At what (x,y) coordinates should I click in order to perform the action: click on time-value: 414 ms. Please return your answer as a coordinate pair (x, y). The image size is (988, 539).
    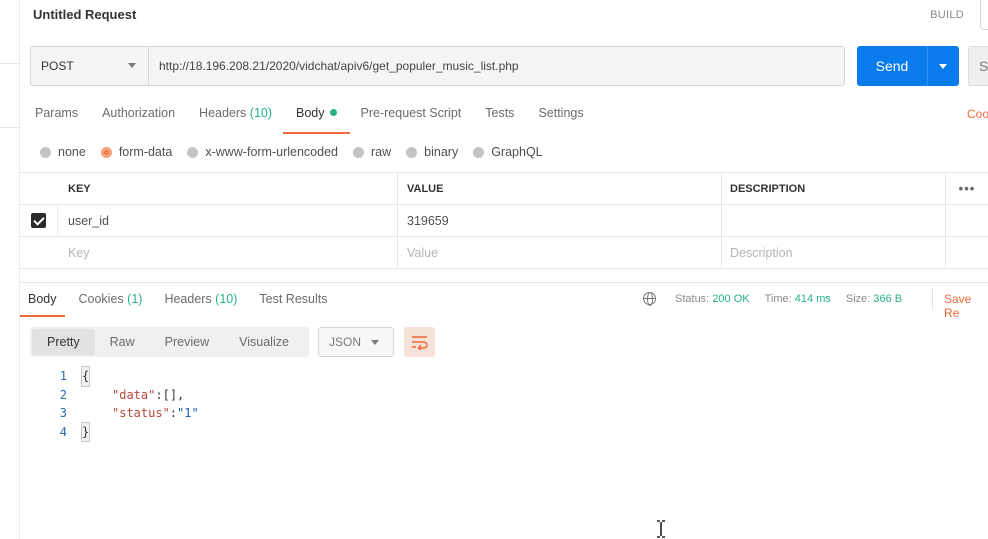
    Looking at the image, I should click on (812, 298).